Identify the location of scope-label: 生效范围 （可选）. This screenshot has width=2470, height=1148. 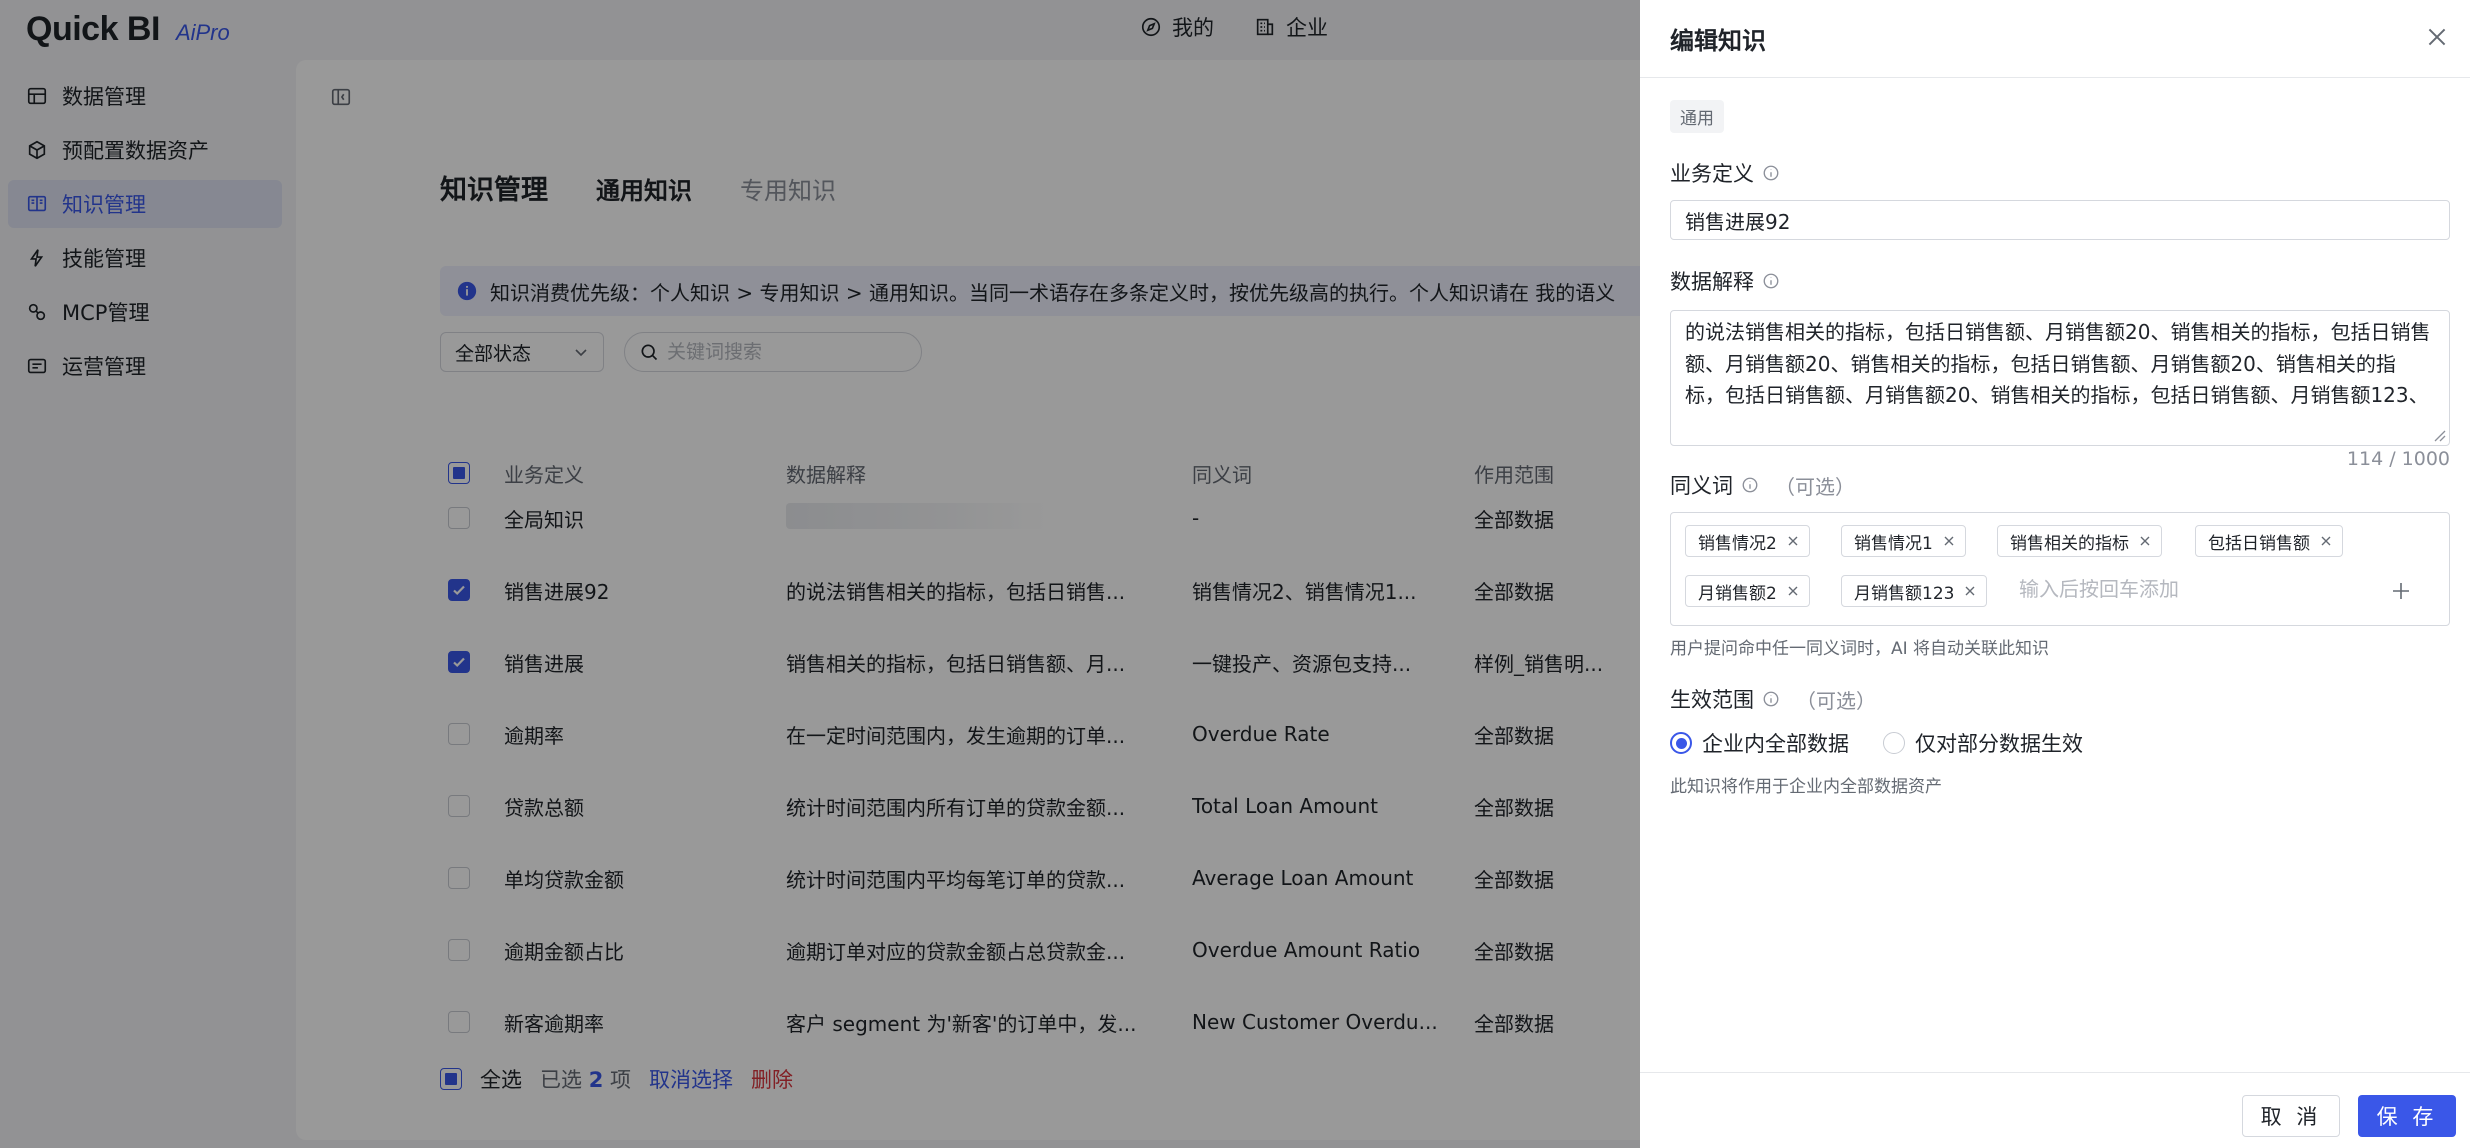
(1773, 699).